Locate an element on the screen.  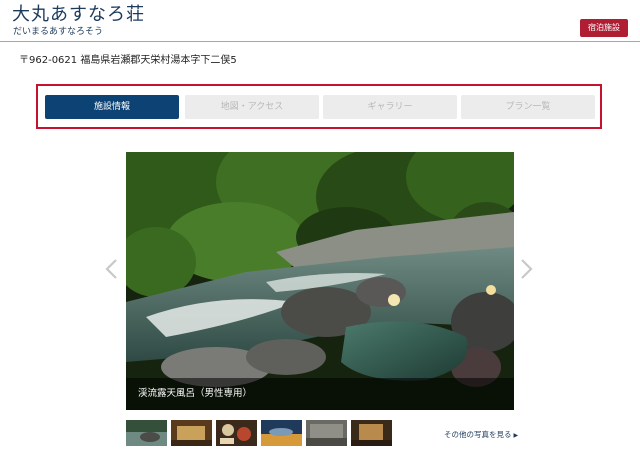
site-header: 大丸あすなろ荘 だいまるあすなろそう 宿泊施設 is located at coordinates (320, 21).